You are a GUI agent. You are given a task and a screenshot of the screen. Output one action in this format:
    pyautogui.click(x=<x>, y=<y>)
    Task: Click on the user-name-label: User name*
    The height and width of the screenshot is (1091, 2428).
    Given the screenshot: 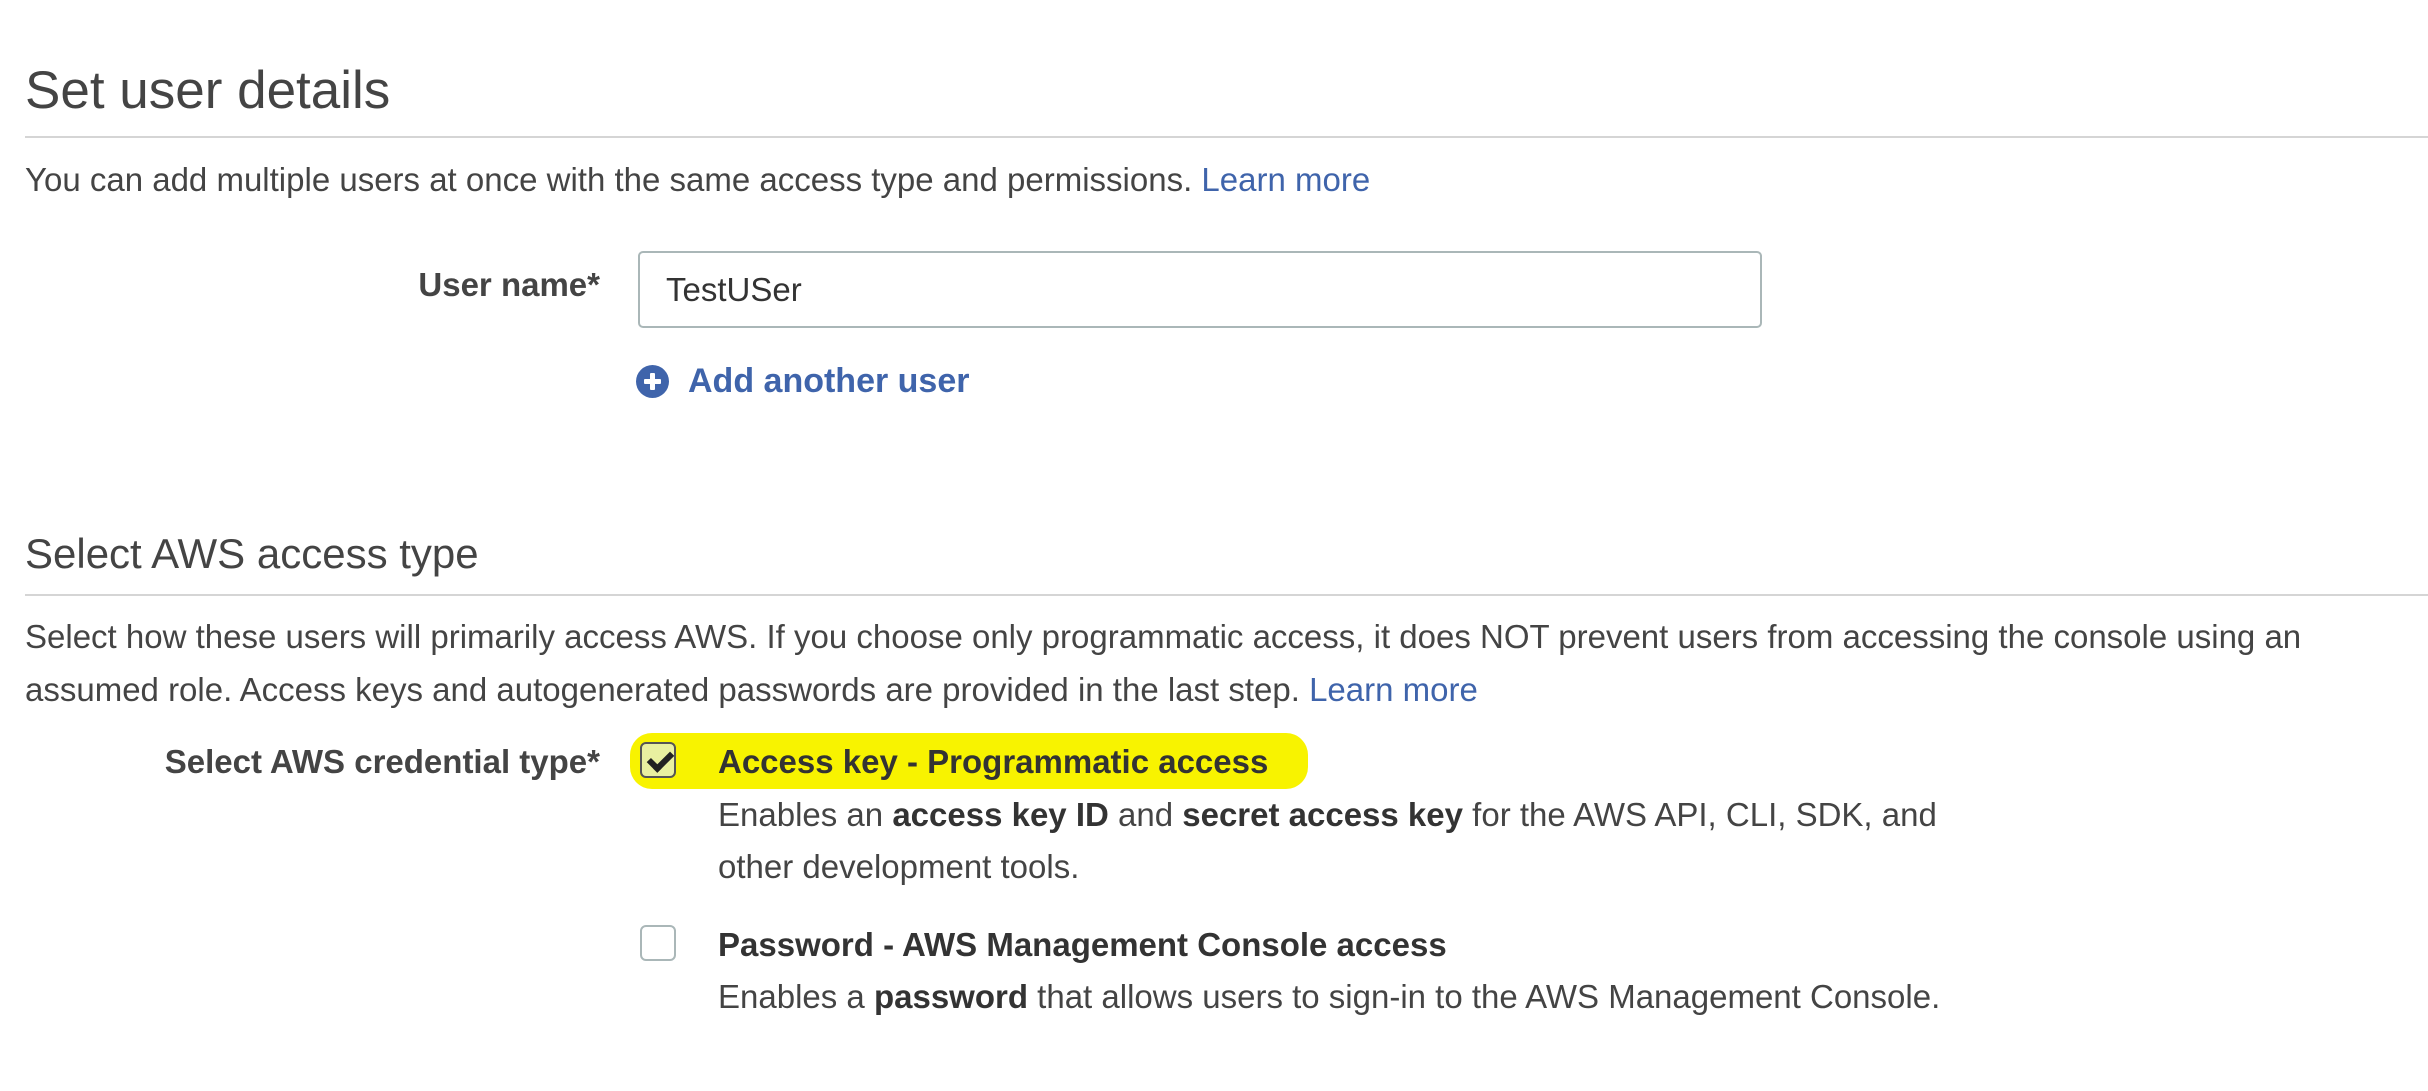 What is the action you would take?
    pyautogui.click(x=509, y=284)
    